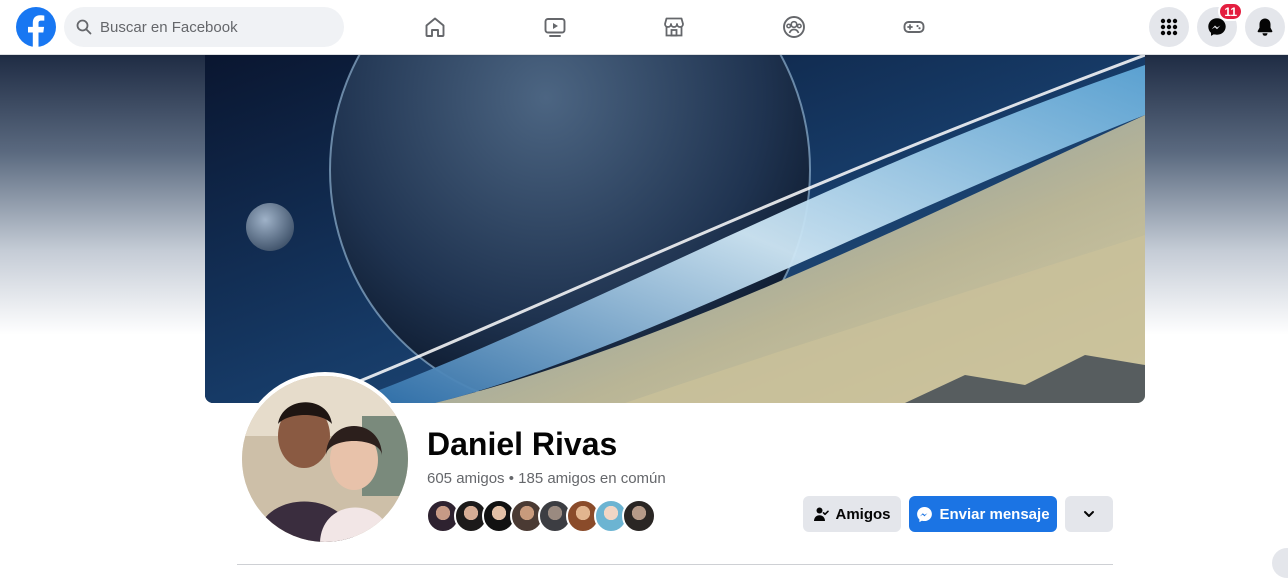  Describe the element at coordinates (863, 514) in the screenshot. I see `friends-button-label: Amigos` at that location.